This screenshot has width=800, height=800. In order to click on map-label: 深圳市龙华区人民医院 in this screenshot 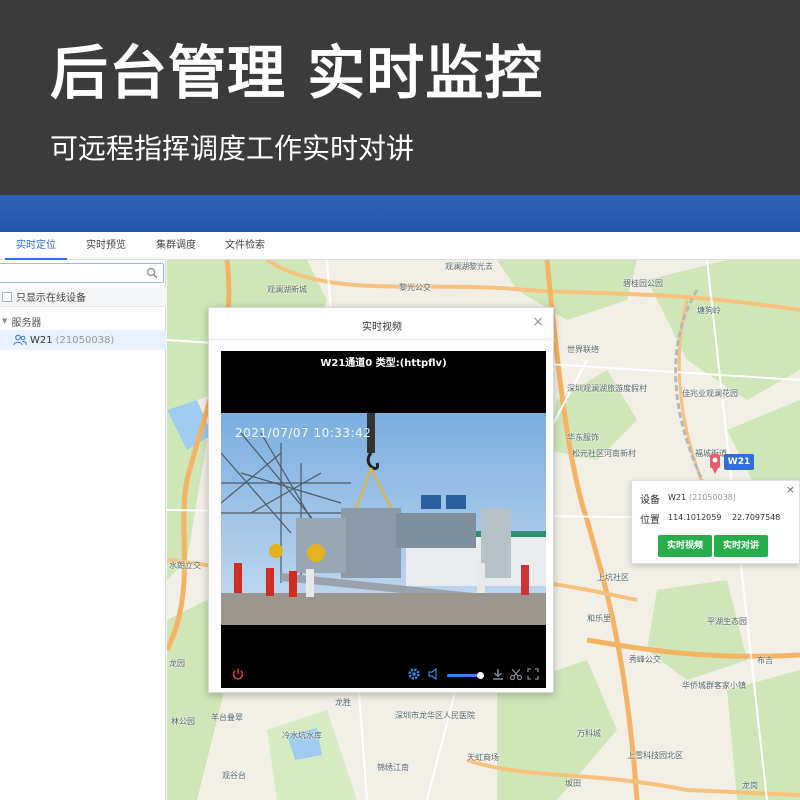, I will do `click(435, 715)`.